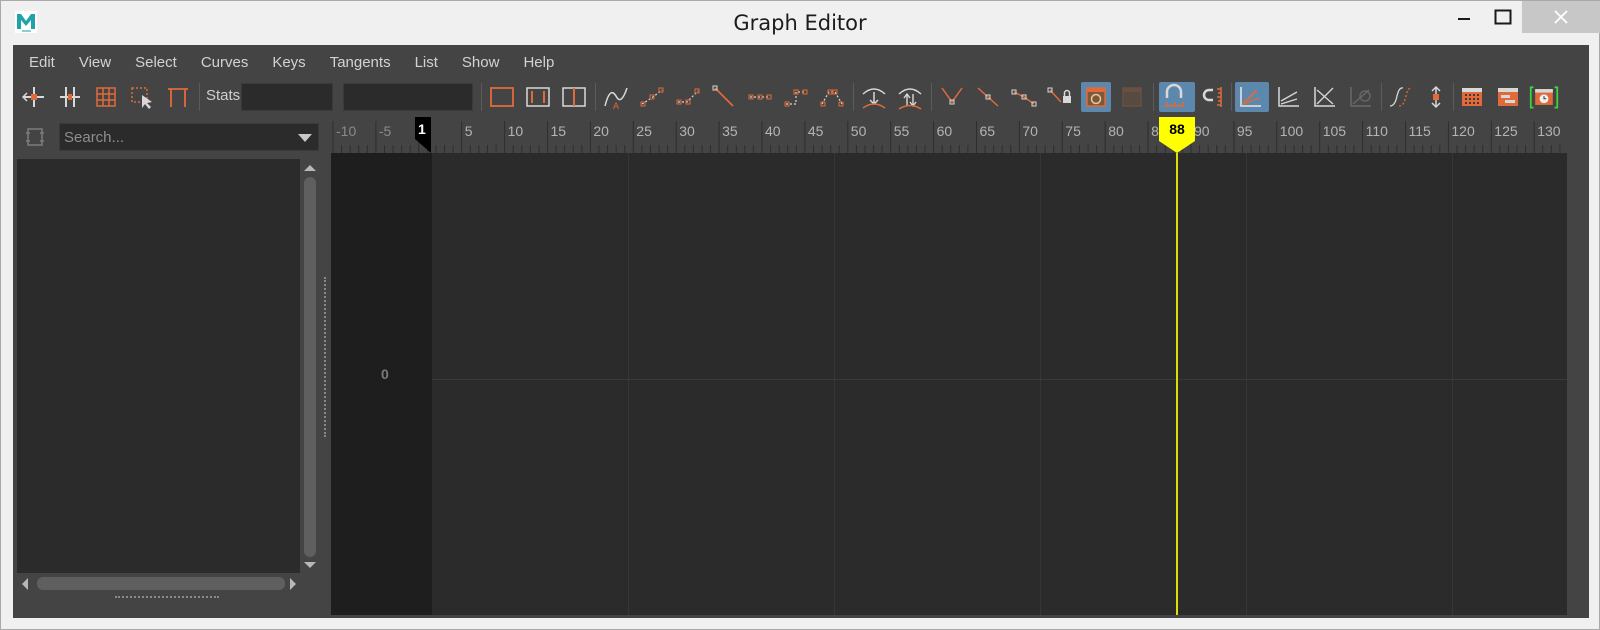  Describe the element at coordinates (538, 97) in the screenshot. I see `frame-playback-range-icon` at that location.